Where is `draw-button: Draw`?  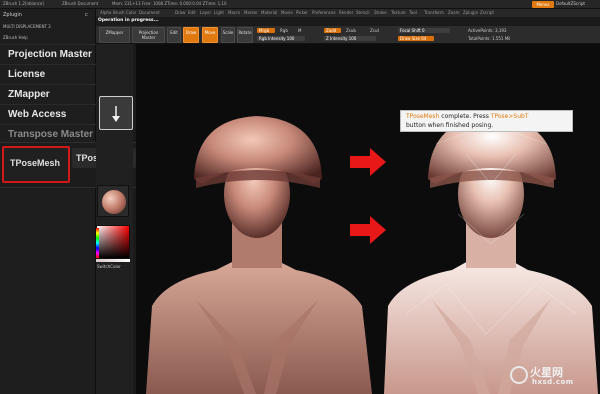 draw-button: Draw is located at coordinates (191, 35).